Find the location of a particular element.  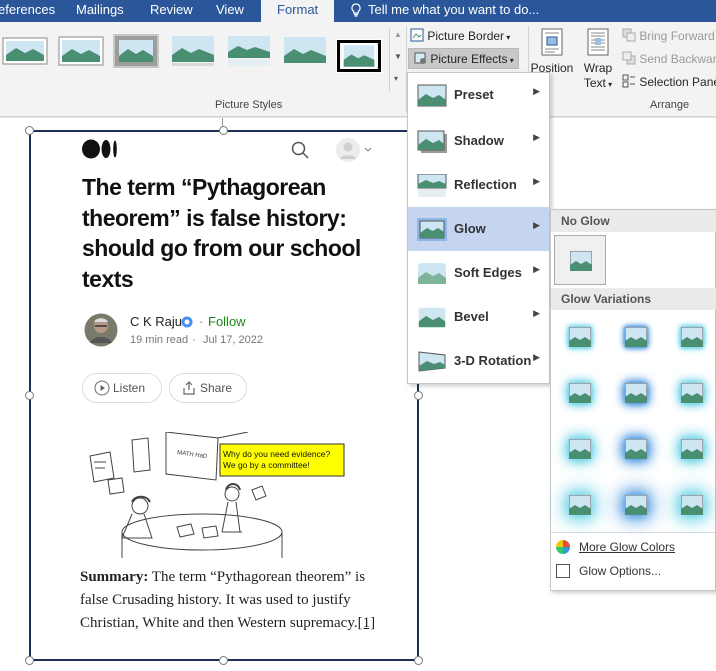

shadow-label: Shadow is located at coordinates (479, 140).